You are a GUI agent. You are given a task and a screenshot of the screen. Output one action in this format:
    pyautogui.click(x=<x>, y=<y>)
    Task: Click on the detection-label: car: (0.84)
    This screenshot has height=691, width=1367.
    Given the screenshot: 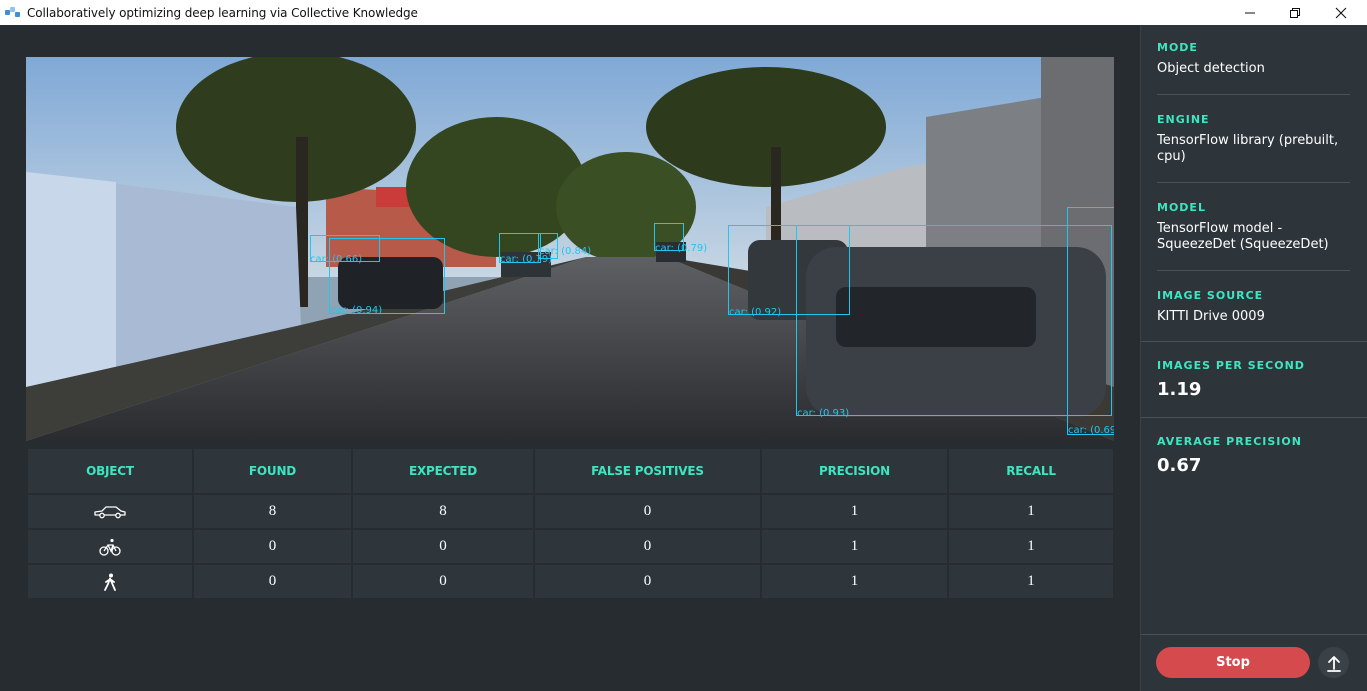 What is the action you would take?
    pyautogui.click(x=565, y=251)
    